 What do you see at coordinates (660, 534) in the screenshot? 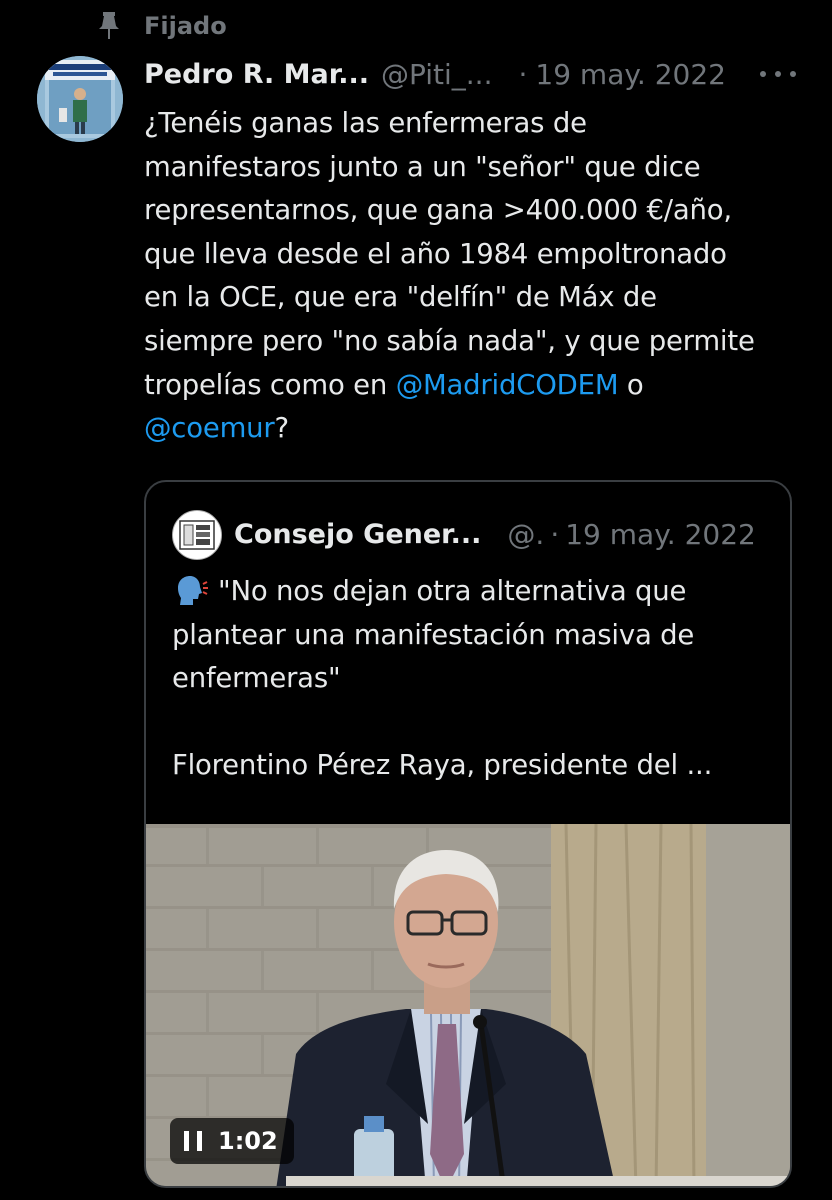
I see `quoted-post-date: 19 may. 2022` at bounding box center [660, 534].